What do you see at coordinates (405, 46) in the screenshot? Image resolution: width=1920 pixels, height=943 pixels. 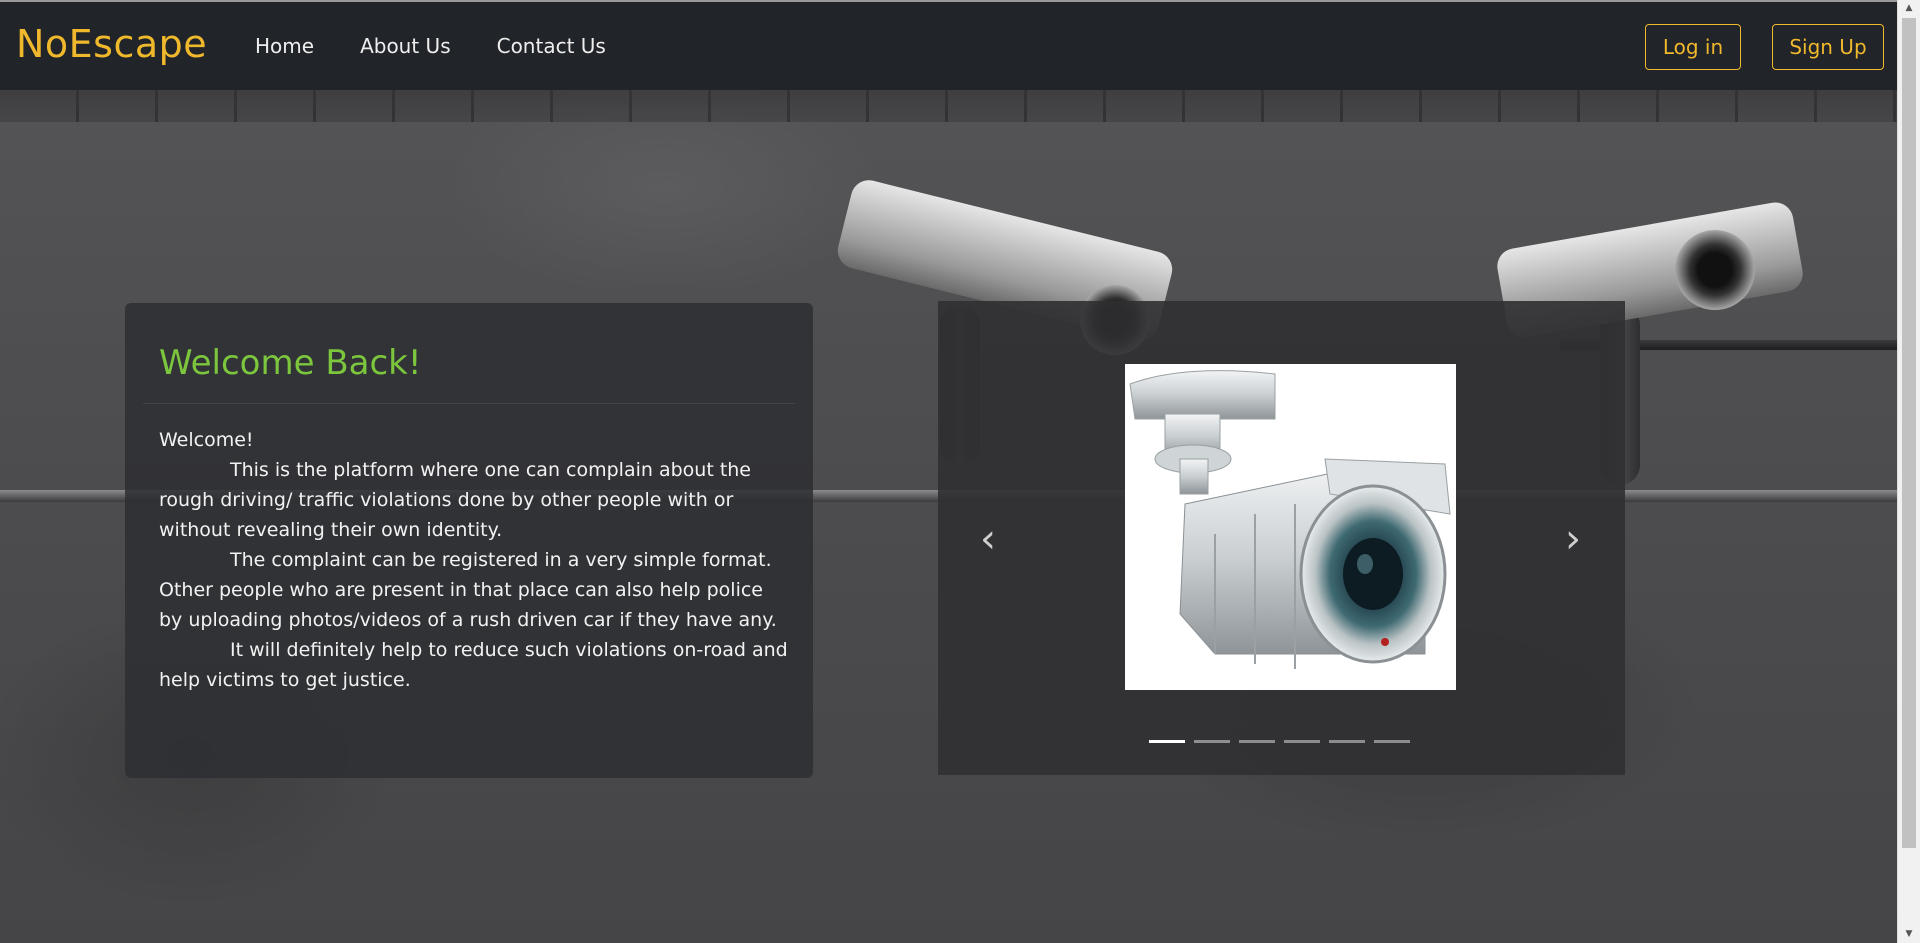 I see `nav-link-about-us: About Us` at bounding box center [405, 46].